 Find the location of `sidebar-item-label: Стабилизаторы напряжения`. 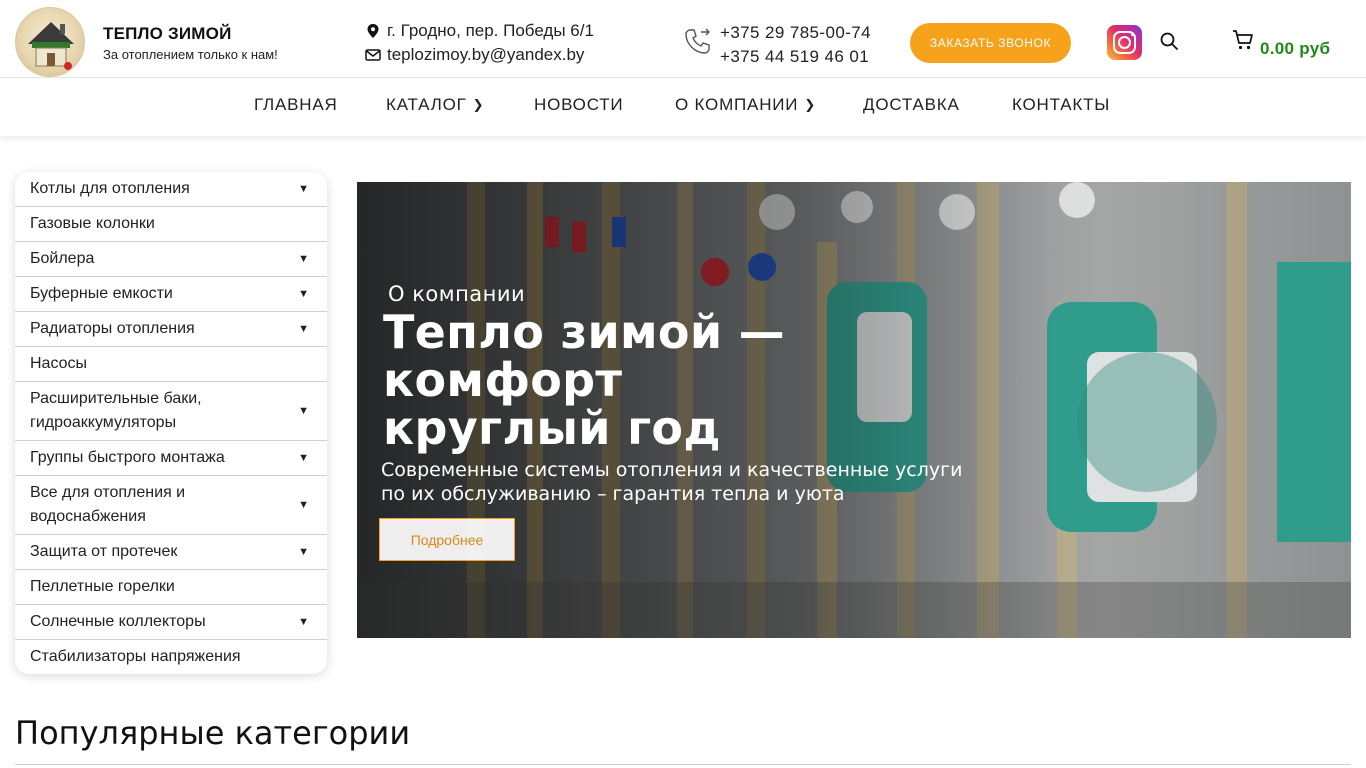

sidebar-item-label: Стабилизаторы напряжения is located at coordinates (135, 656).